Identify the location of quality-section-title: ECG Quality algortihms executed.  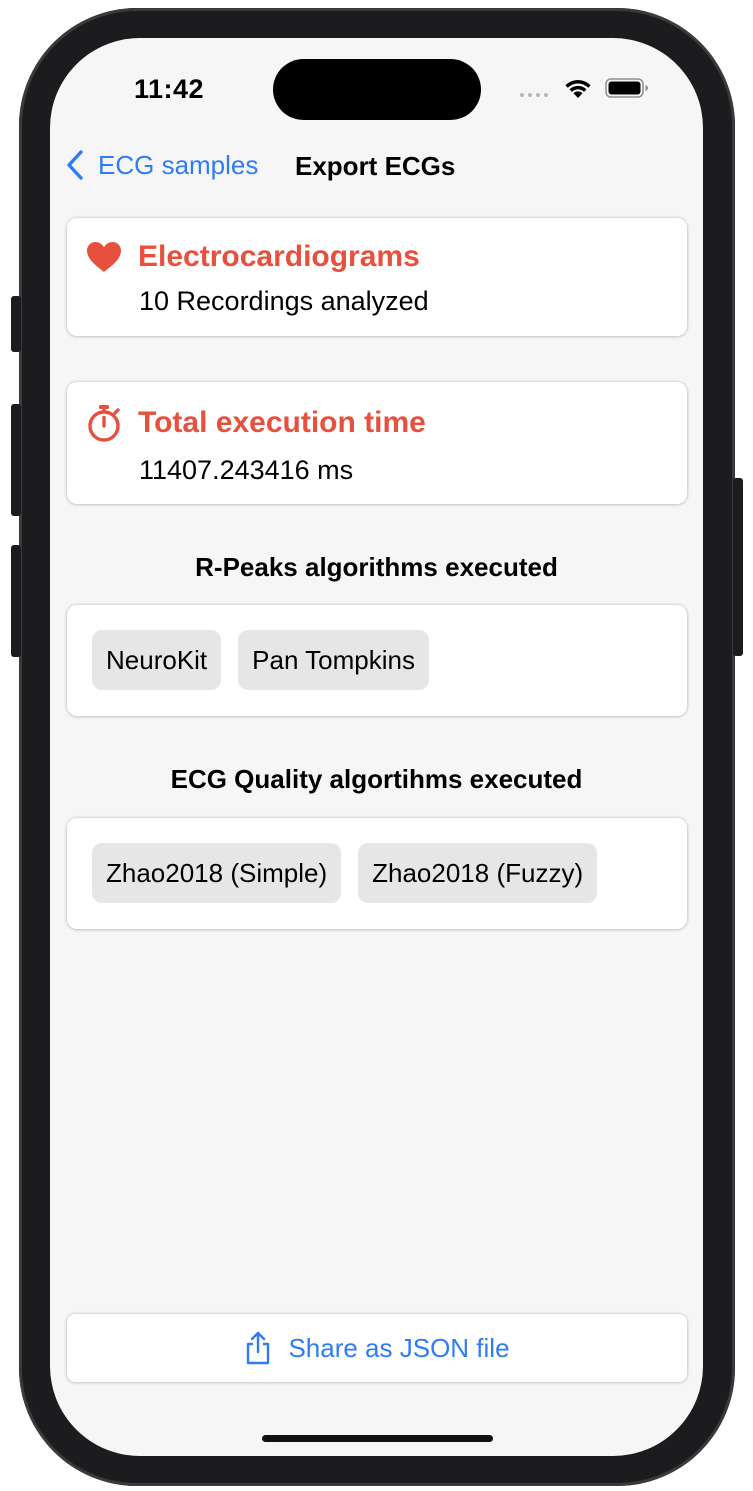
(376, 779).